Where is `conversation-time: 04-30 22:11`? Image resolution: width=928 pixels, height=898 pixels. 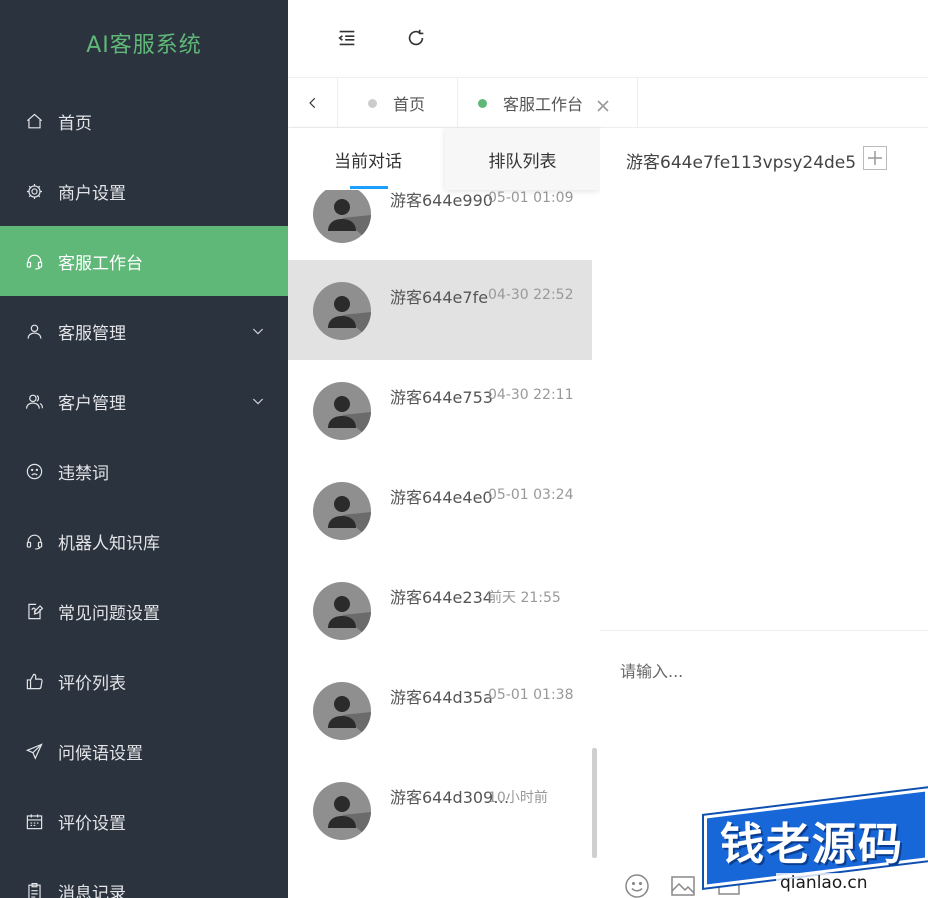
conversation-time: 04-30 22:11 is located at coordinates (531, 395).